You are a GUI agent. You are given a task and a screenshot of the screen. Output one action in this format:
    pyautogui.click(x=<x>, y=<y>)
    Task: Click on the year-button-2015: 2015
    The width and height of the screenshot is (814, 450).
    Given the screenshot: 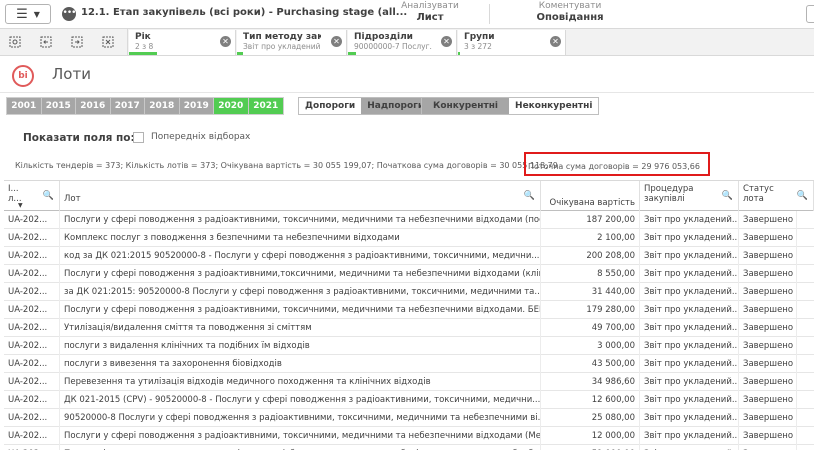 What is the action you would take?
    pyautogui.click(x=59, y=106)
    